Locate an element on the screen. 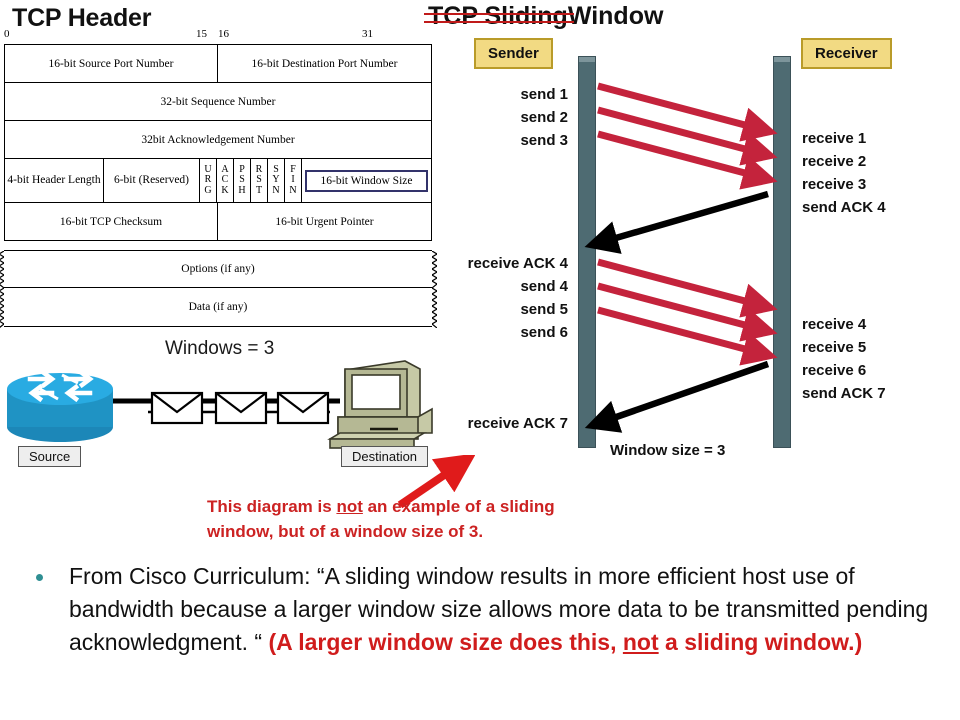  page-title-tcp-header: TCP Header is located at coordinates (85, 18).